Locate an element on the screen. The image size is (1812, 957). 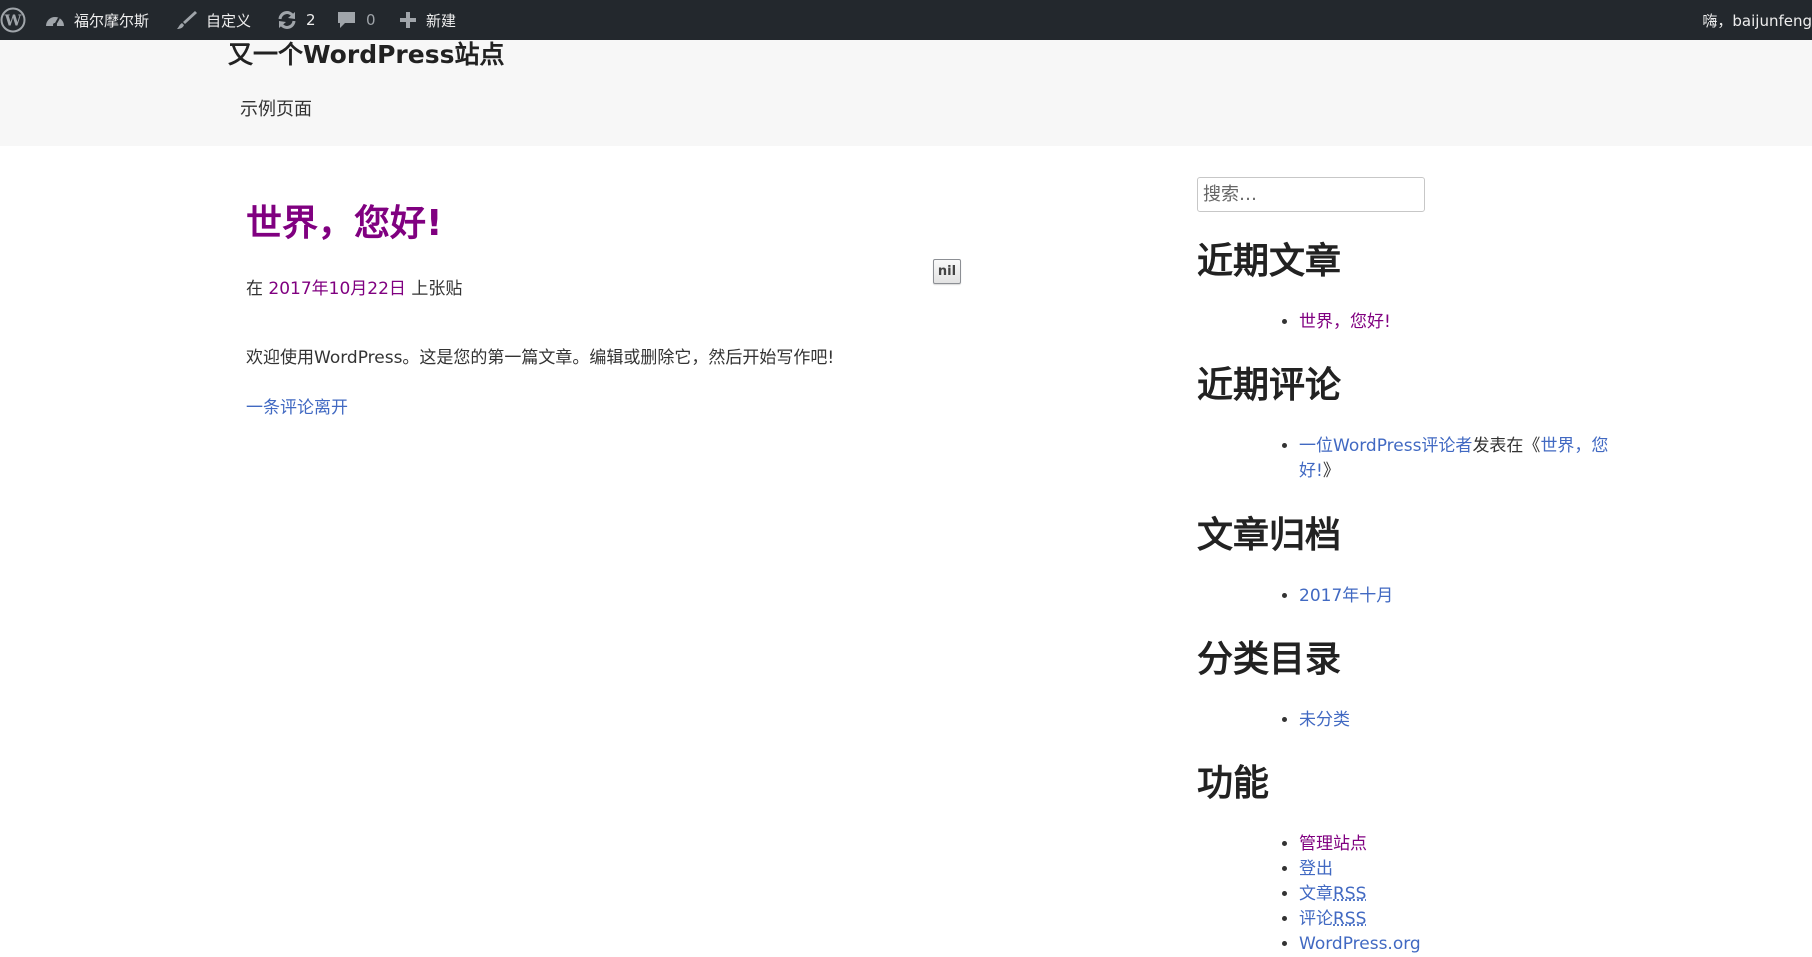
new-content-menu: 新建 is located at coordinates (427, 20).